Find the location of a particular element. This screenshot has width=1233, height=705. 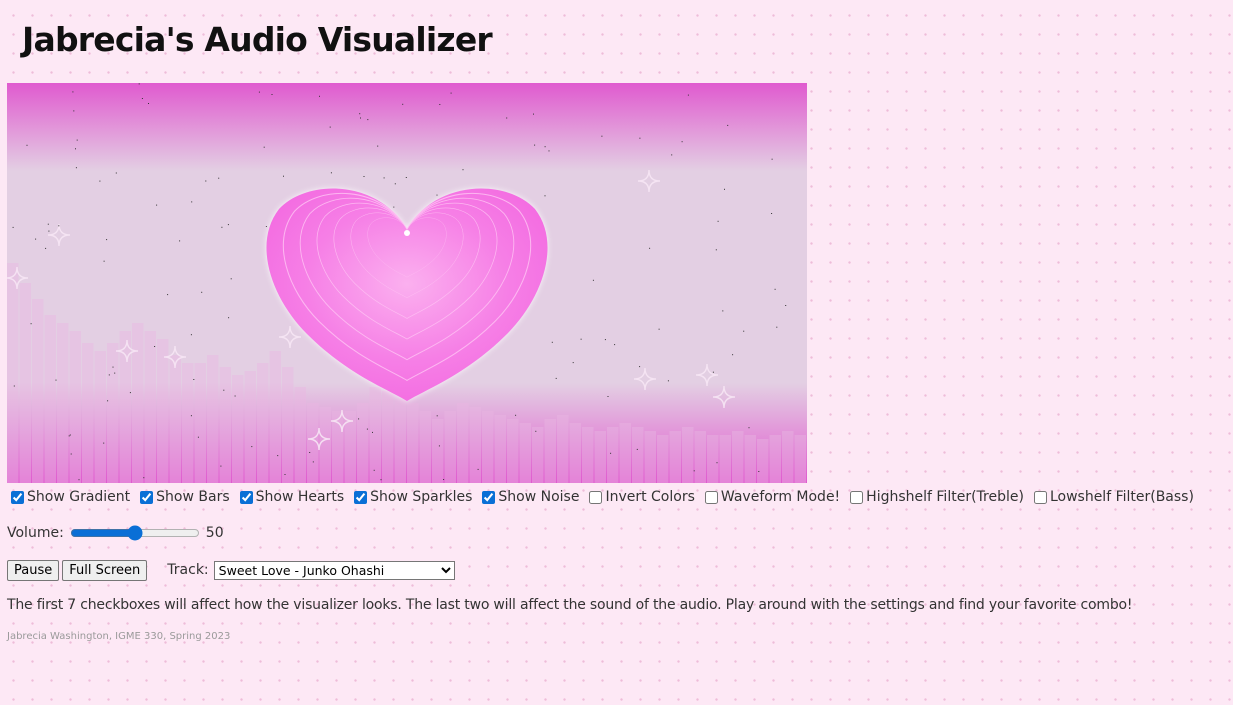

checkbox-option: Show Hearts is located at coordinates (290, 497).